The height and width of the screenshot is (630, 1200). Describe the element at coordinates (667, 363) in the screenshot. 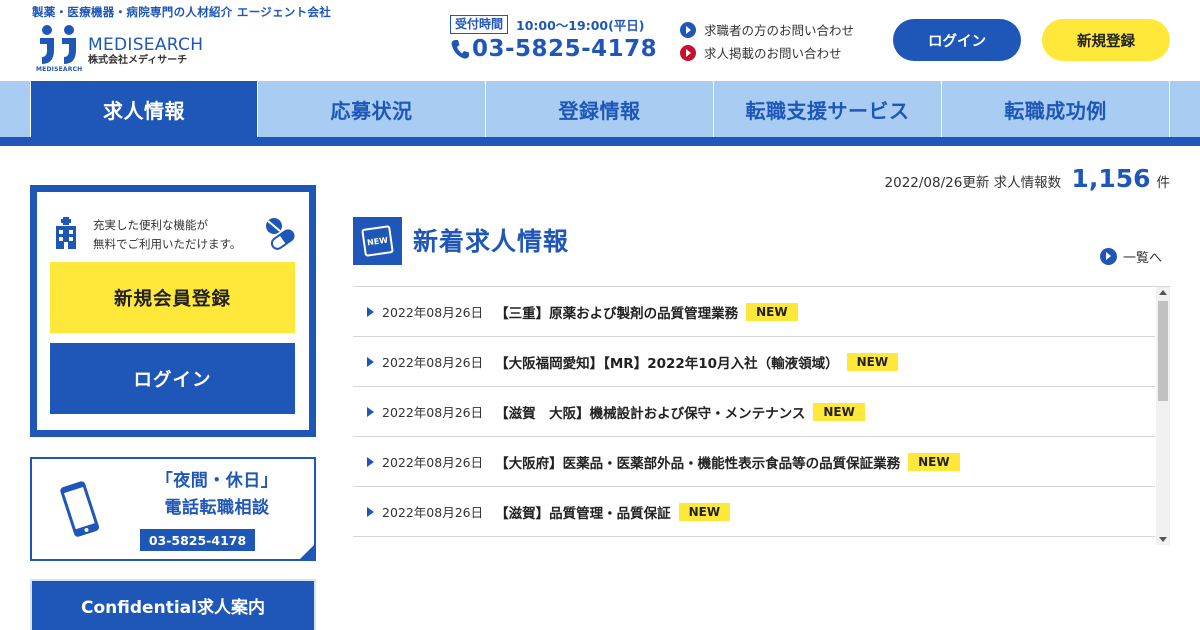

I see `job-title: 【大阪福岡愛知】【MR】2022年10月入社（輸液領域）` at that location.